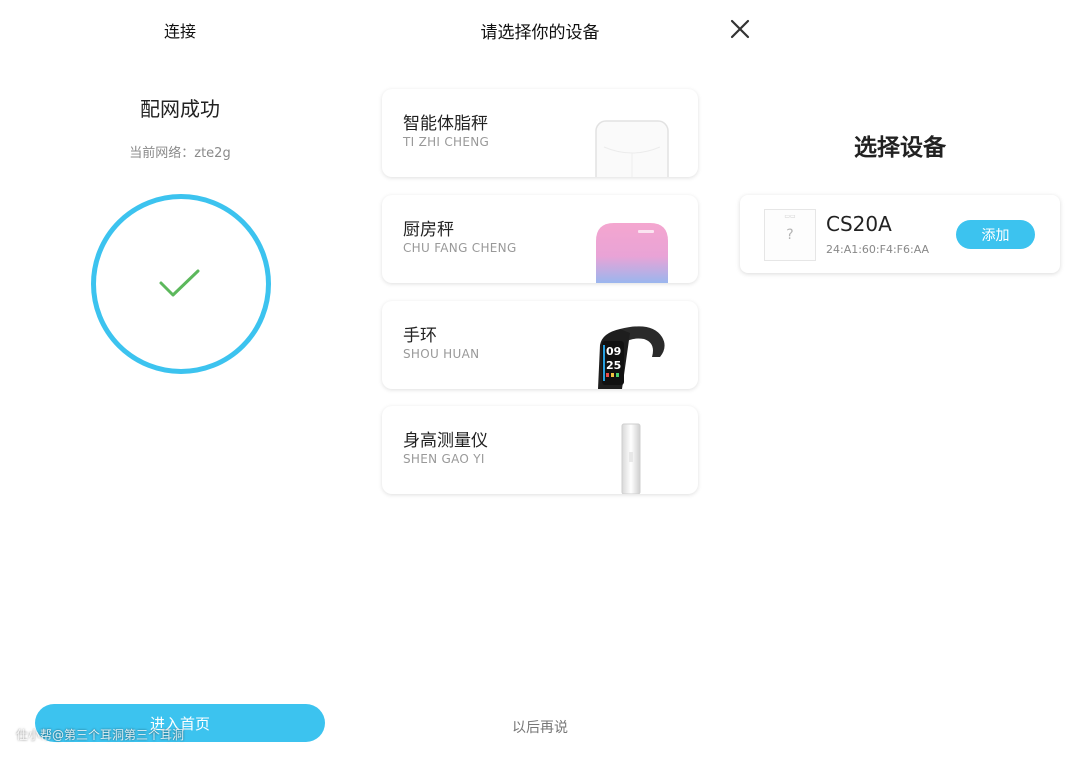 The image size is (1080, 761). I want to click on placeholder-mark: ▭▭, so click(790, 216).